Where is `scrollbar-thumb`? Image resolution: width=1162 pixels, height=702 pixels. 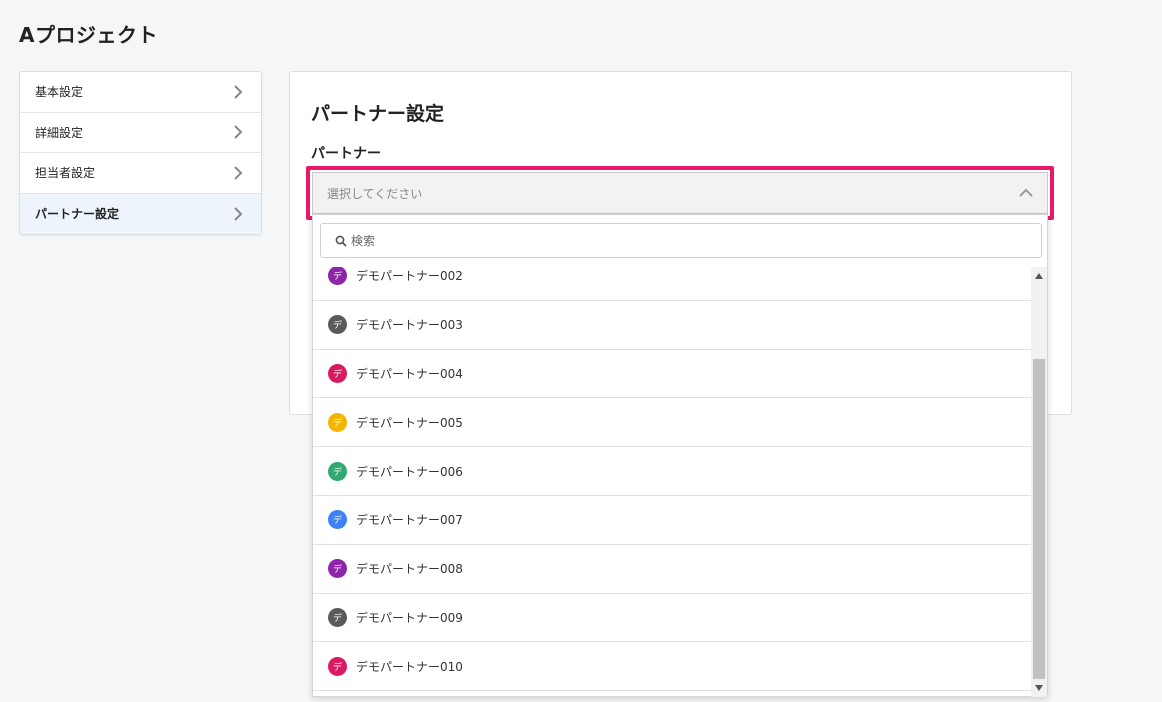 scrollbar-thumb is located at coordinates (1039, 519).